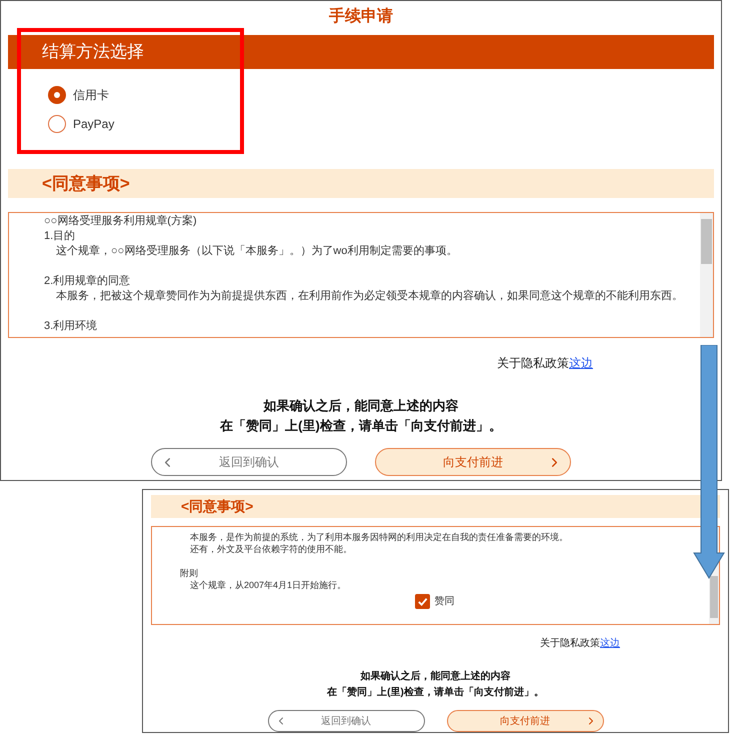  I want to click on terms-heading: ○○网络受理服务利用规章(方案), so click(120, 221).